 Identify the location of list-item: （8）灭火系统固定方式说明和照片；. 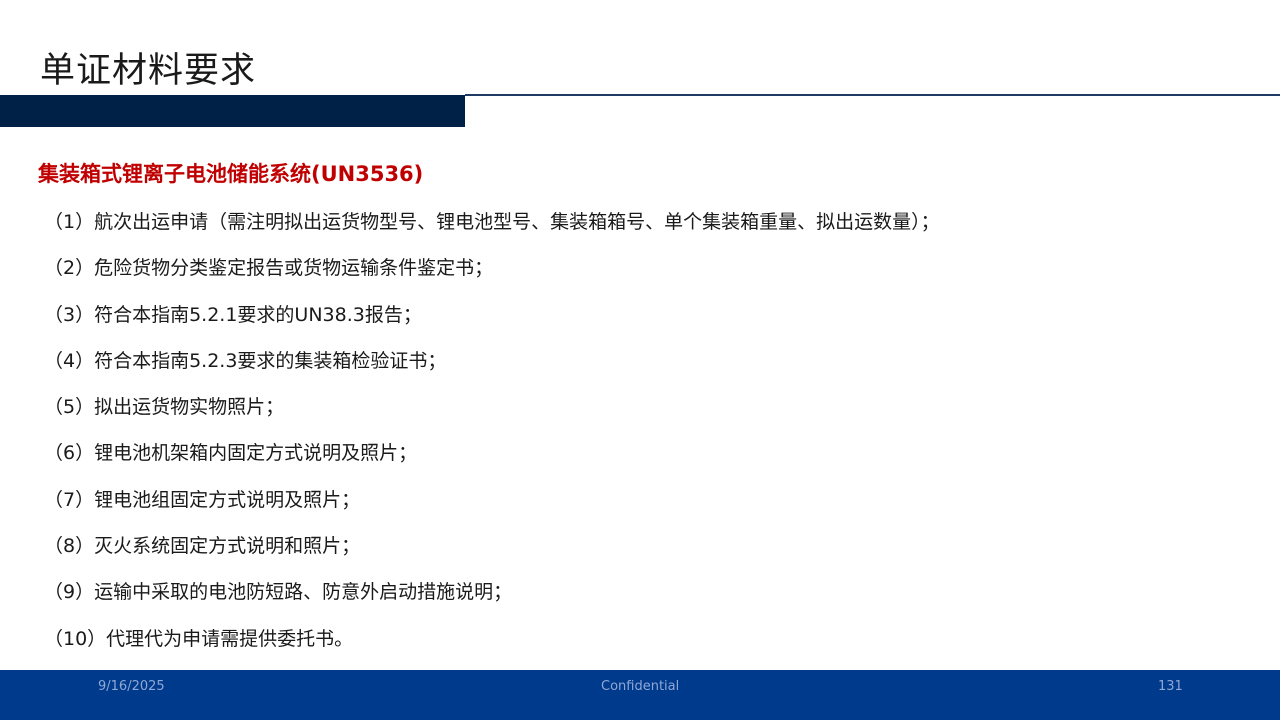
(202, 546).